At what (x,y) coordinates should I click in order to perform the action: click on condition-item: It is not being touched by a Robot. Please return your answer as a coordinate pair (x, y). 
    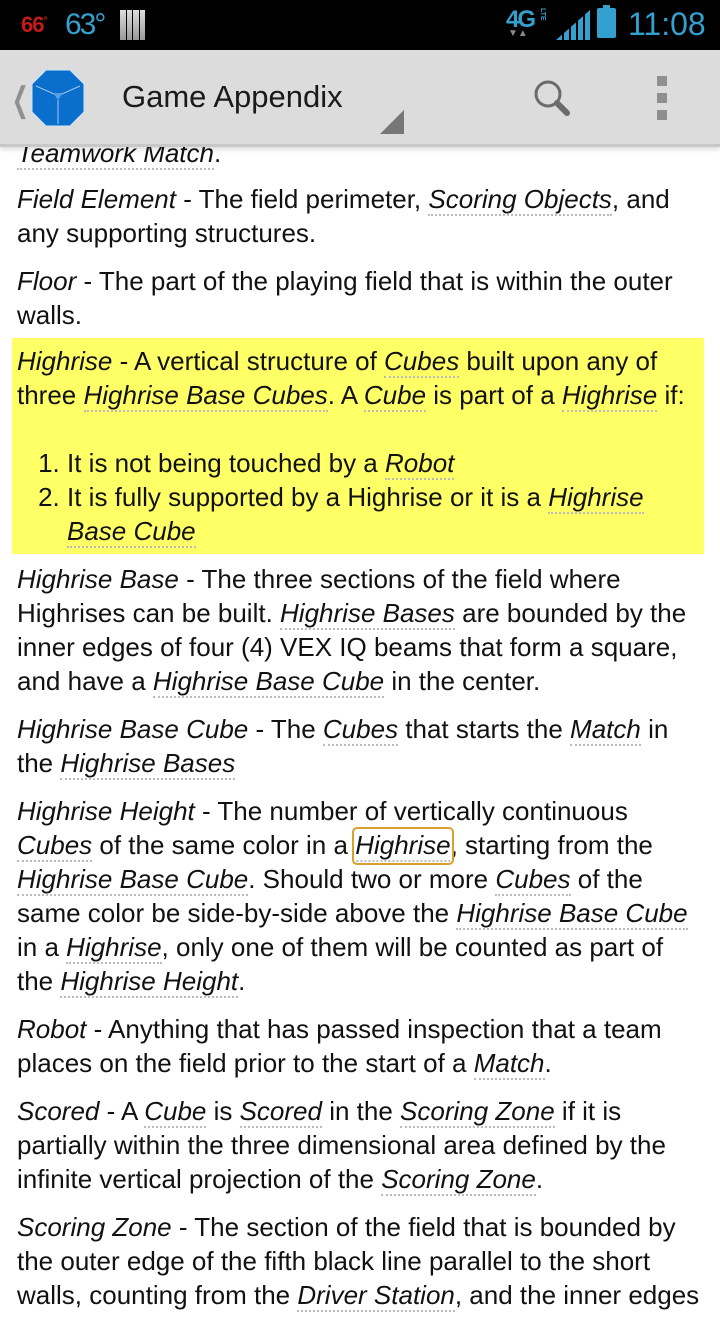
    Looking at the image, I should click on (383, 463).